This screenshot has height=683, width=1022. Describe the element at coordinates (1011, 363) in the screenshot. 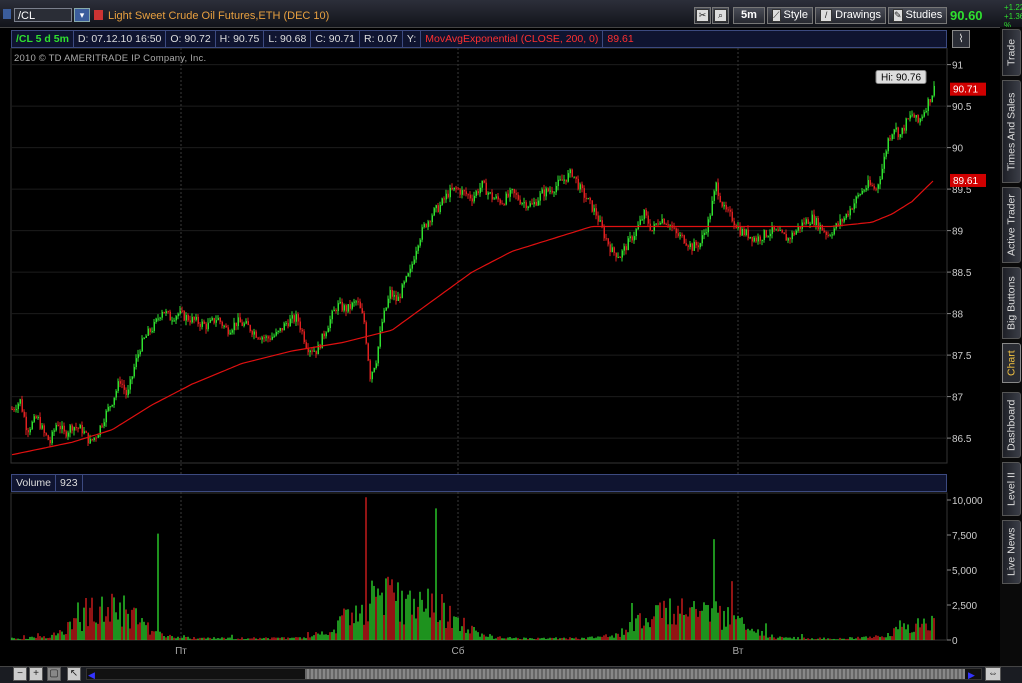

I see `tab-chart: Chart` at that location.